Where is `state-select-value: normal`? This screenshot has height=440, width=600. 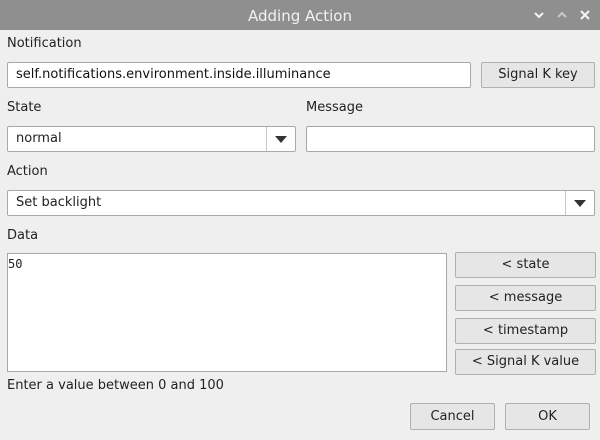
state-select-value: normal is located at coordinates (39, 138).